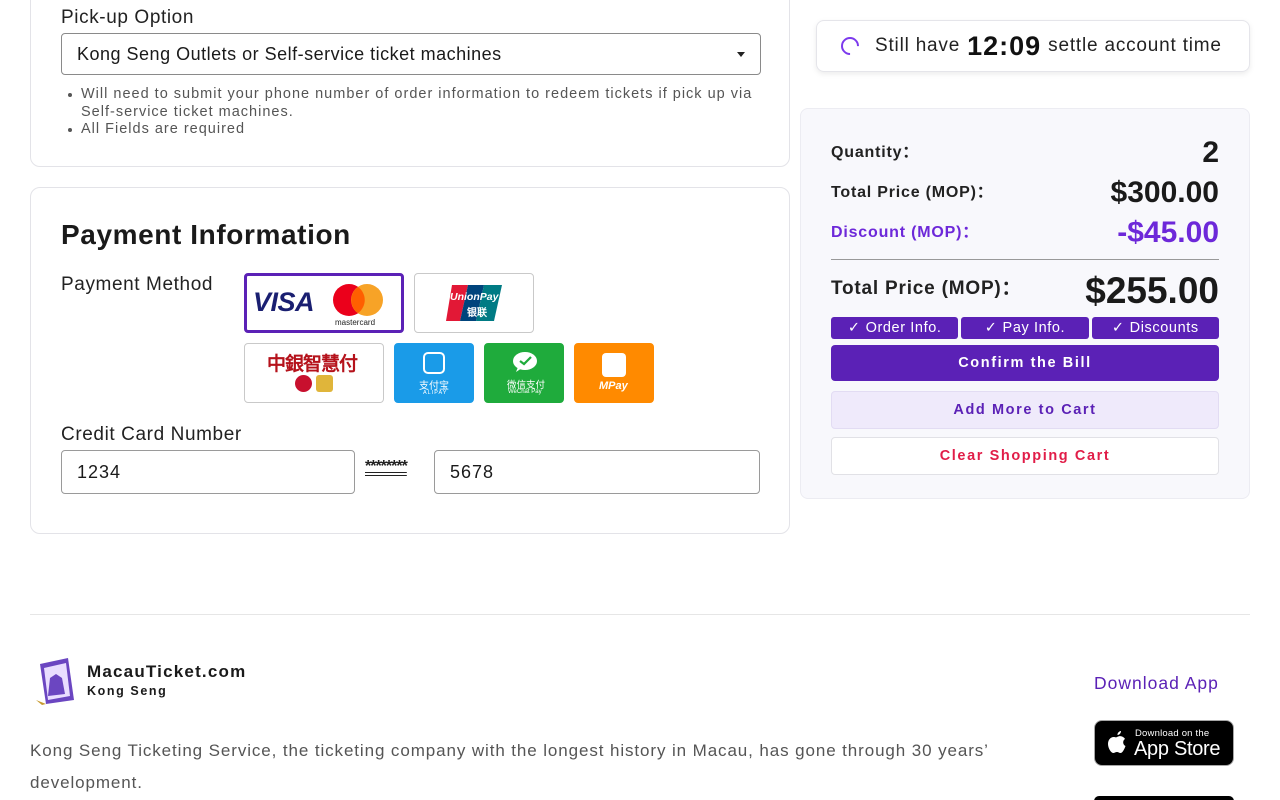  What do you see at coordinates (151, 434) in the screenshot?
I see `card-number-label: Credit Card Number` at bounding box center [151, 434].